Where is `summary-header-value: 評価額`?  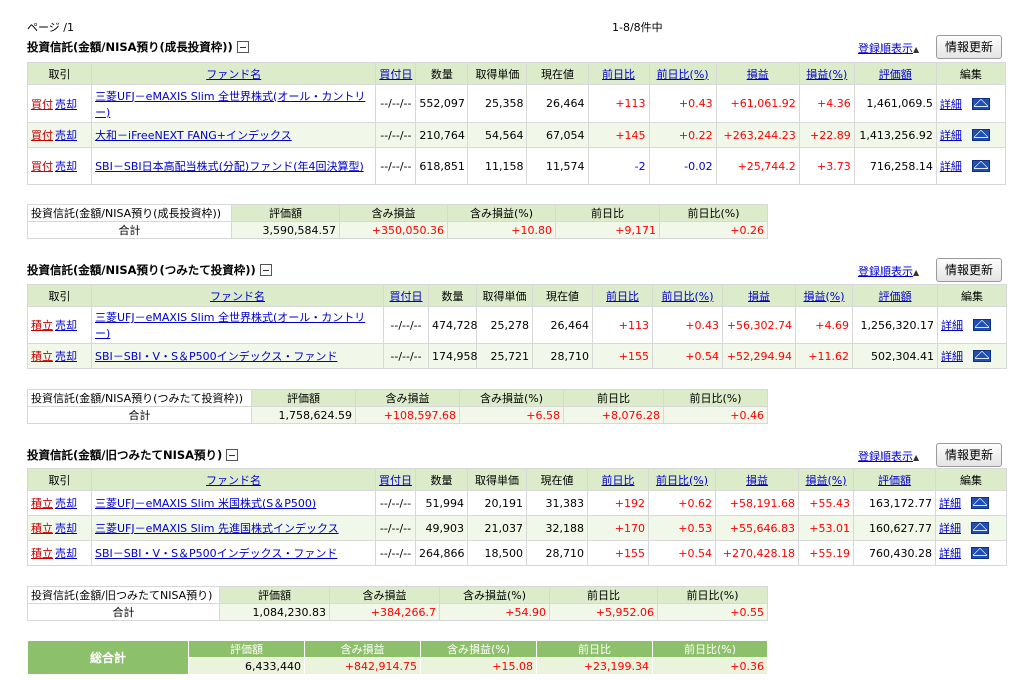 summary-header-value: 評価額 is located at coordinates (303, 398).